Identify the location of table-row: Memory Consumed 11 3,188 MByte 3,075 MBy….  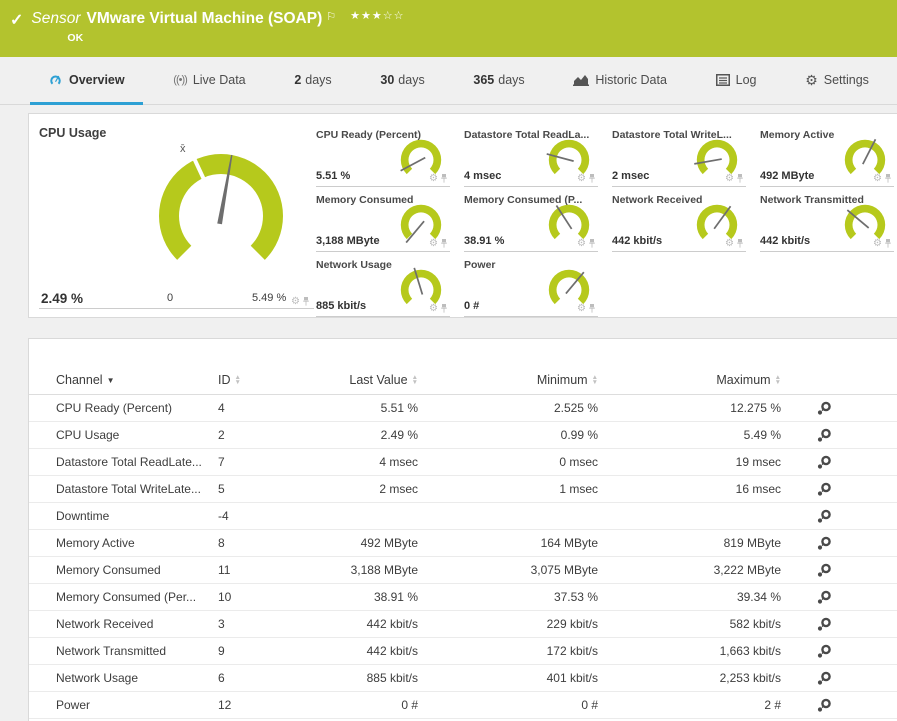
(463, 570).